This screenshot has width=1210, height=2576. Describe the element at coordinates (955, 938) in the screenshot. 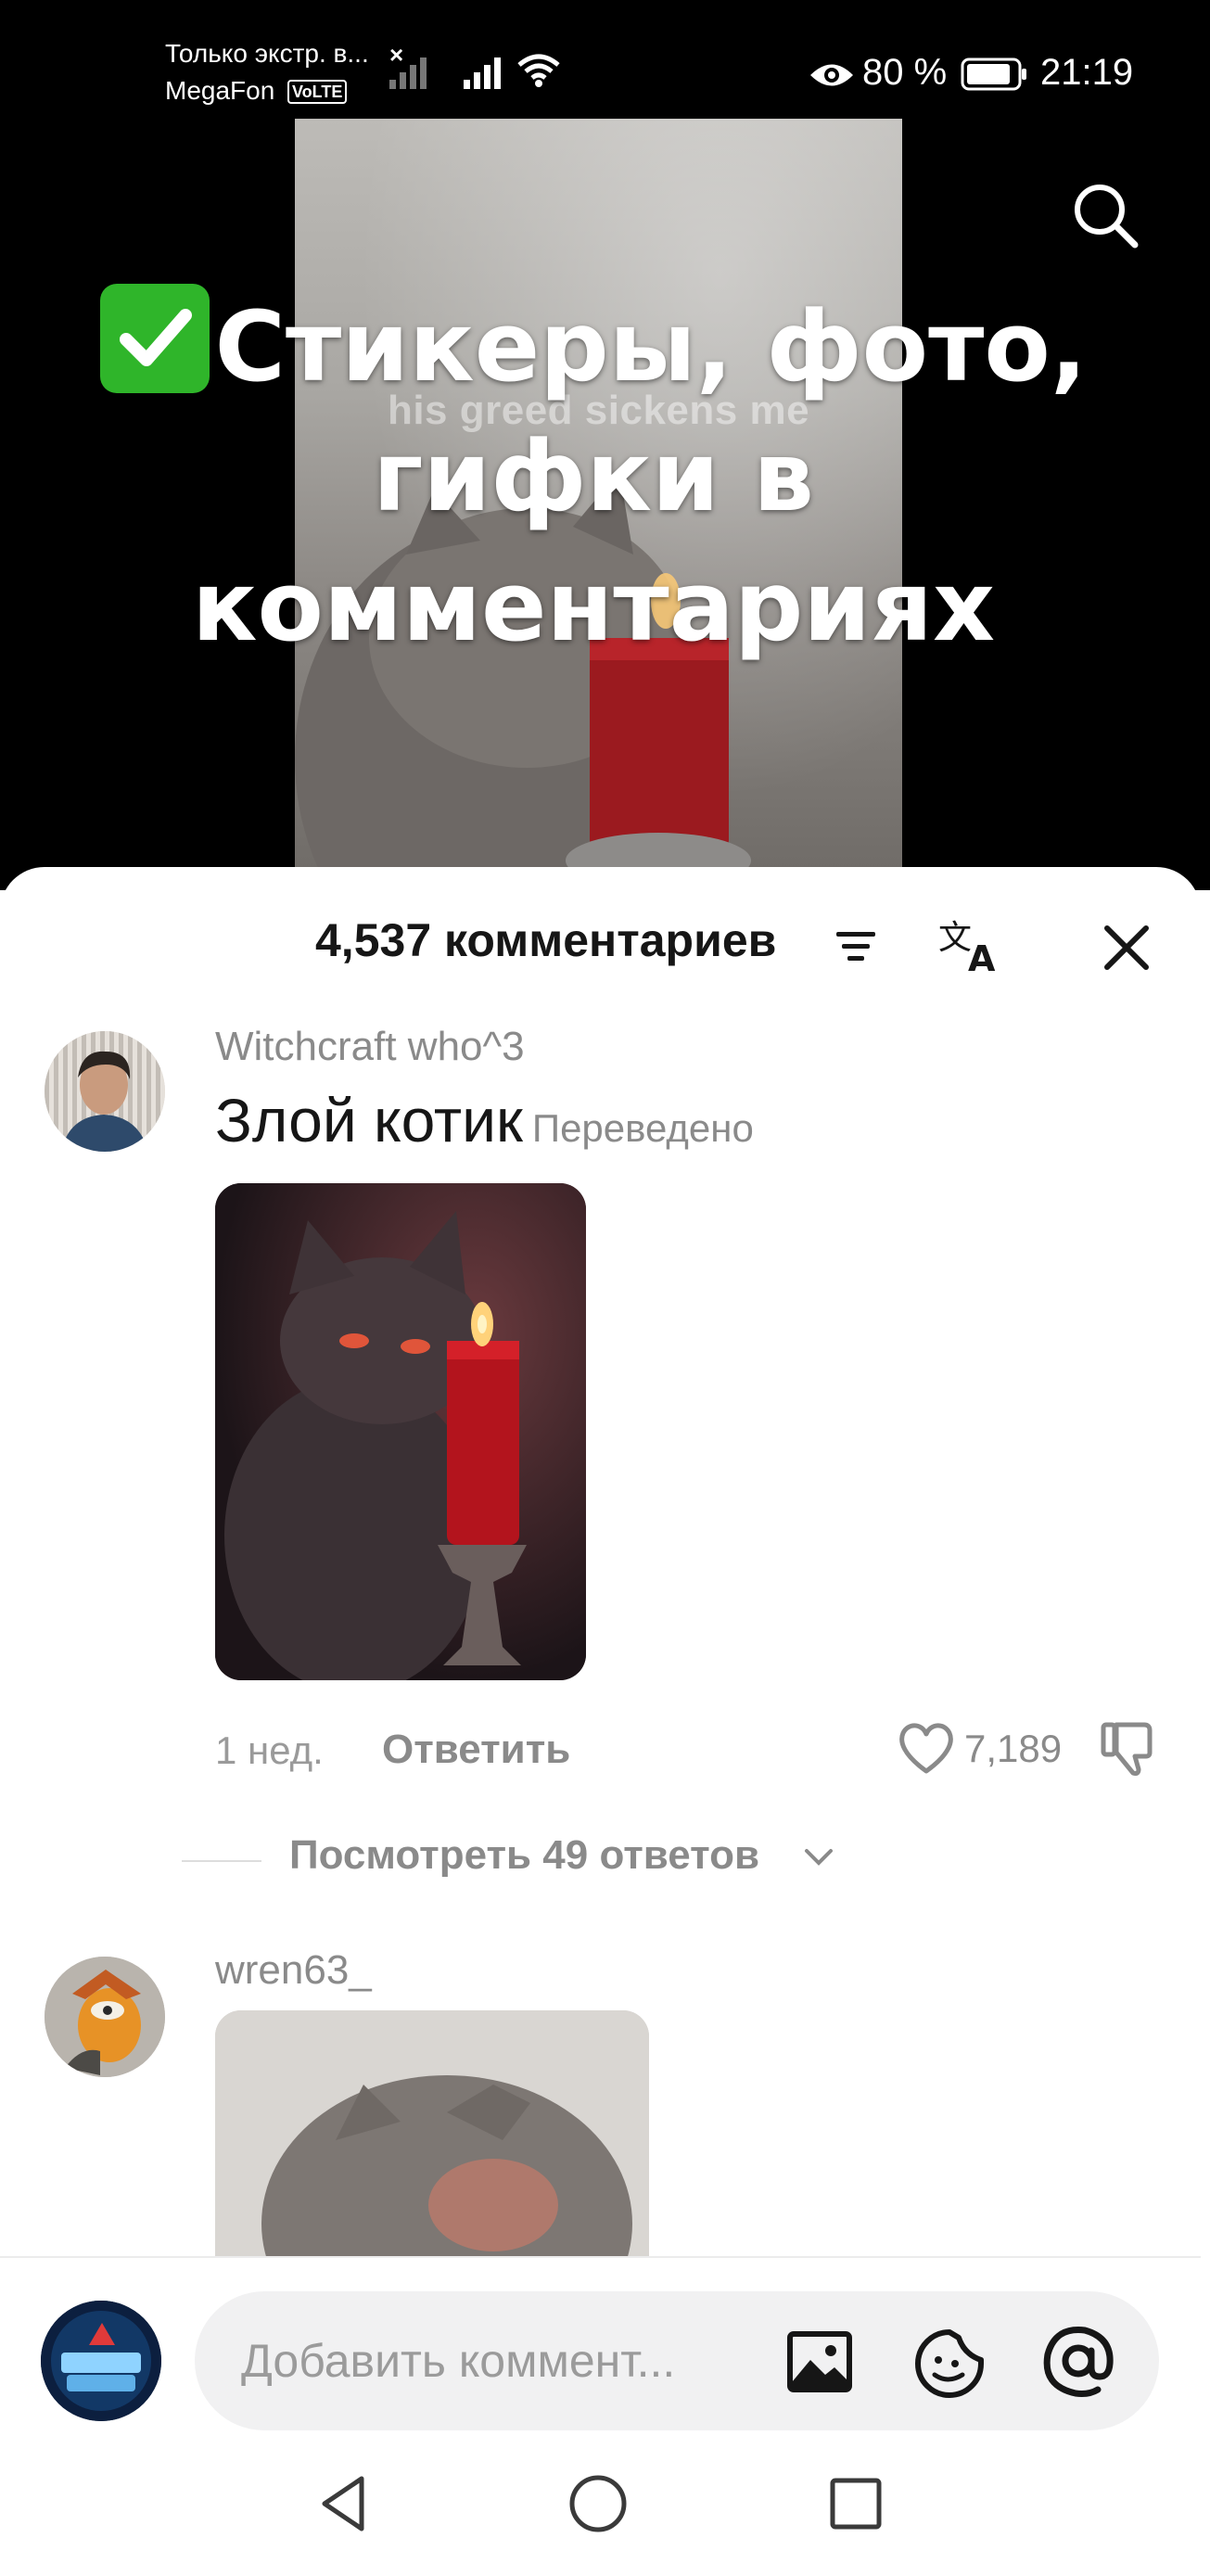

I see `svg-text: 文` at that location.